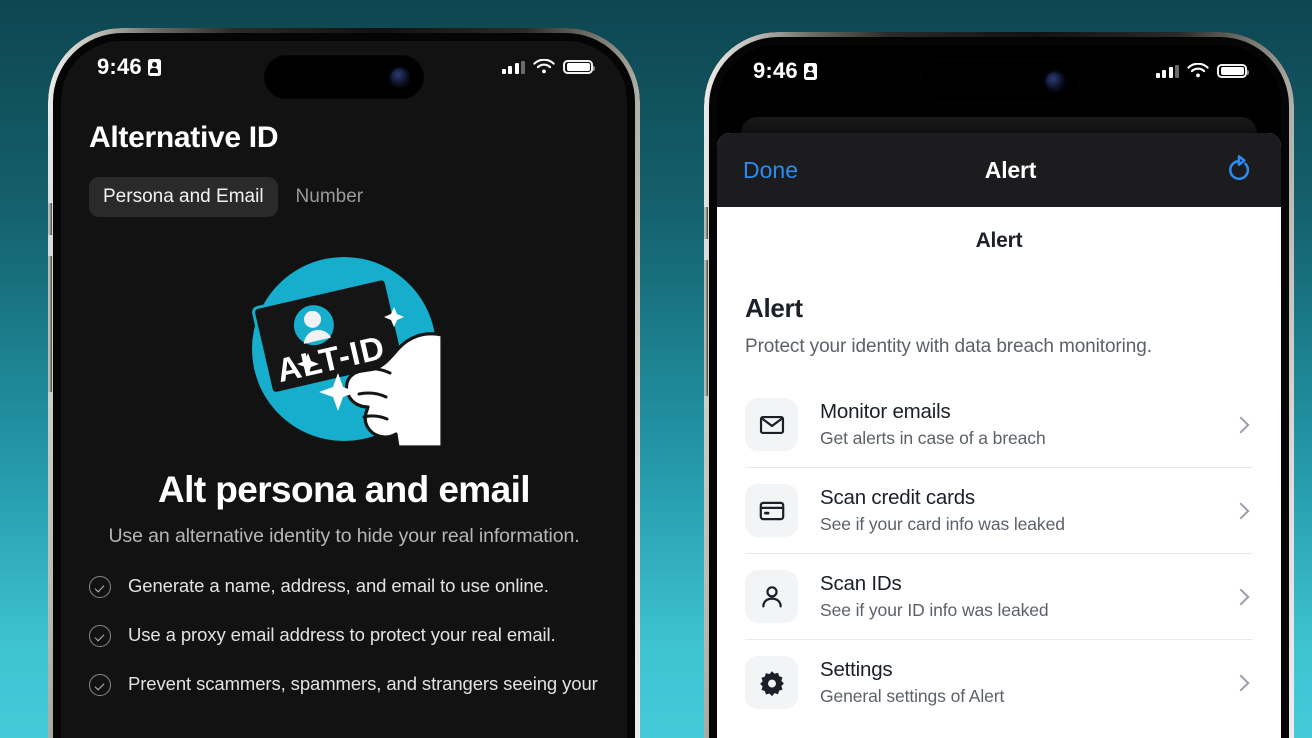 Image resolution: width=1312 pixels, height=738 pixels. Describe the element at coordinates (184, 137) in the screenshot. I see `page-title: Alternative ID` at that location.